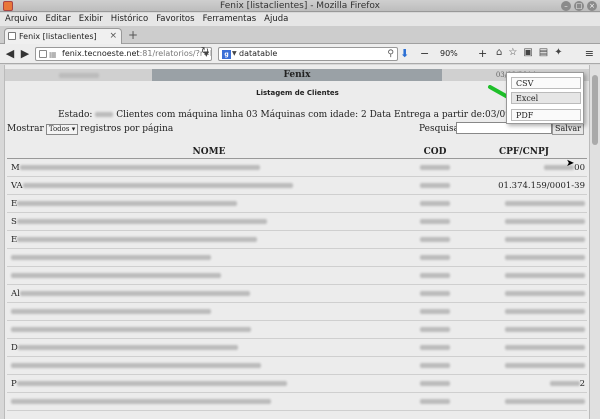 The width and height of the screenshot is (600, 419). I want to click on search-engine-icon: g, so click(226, 54).